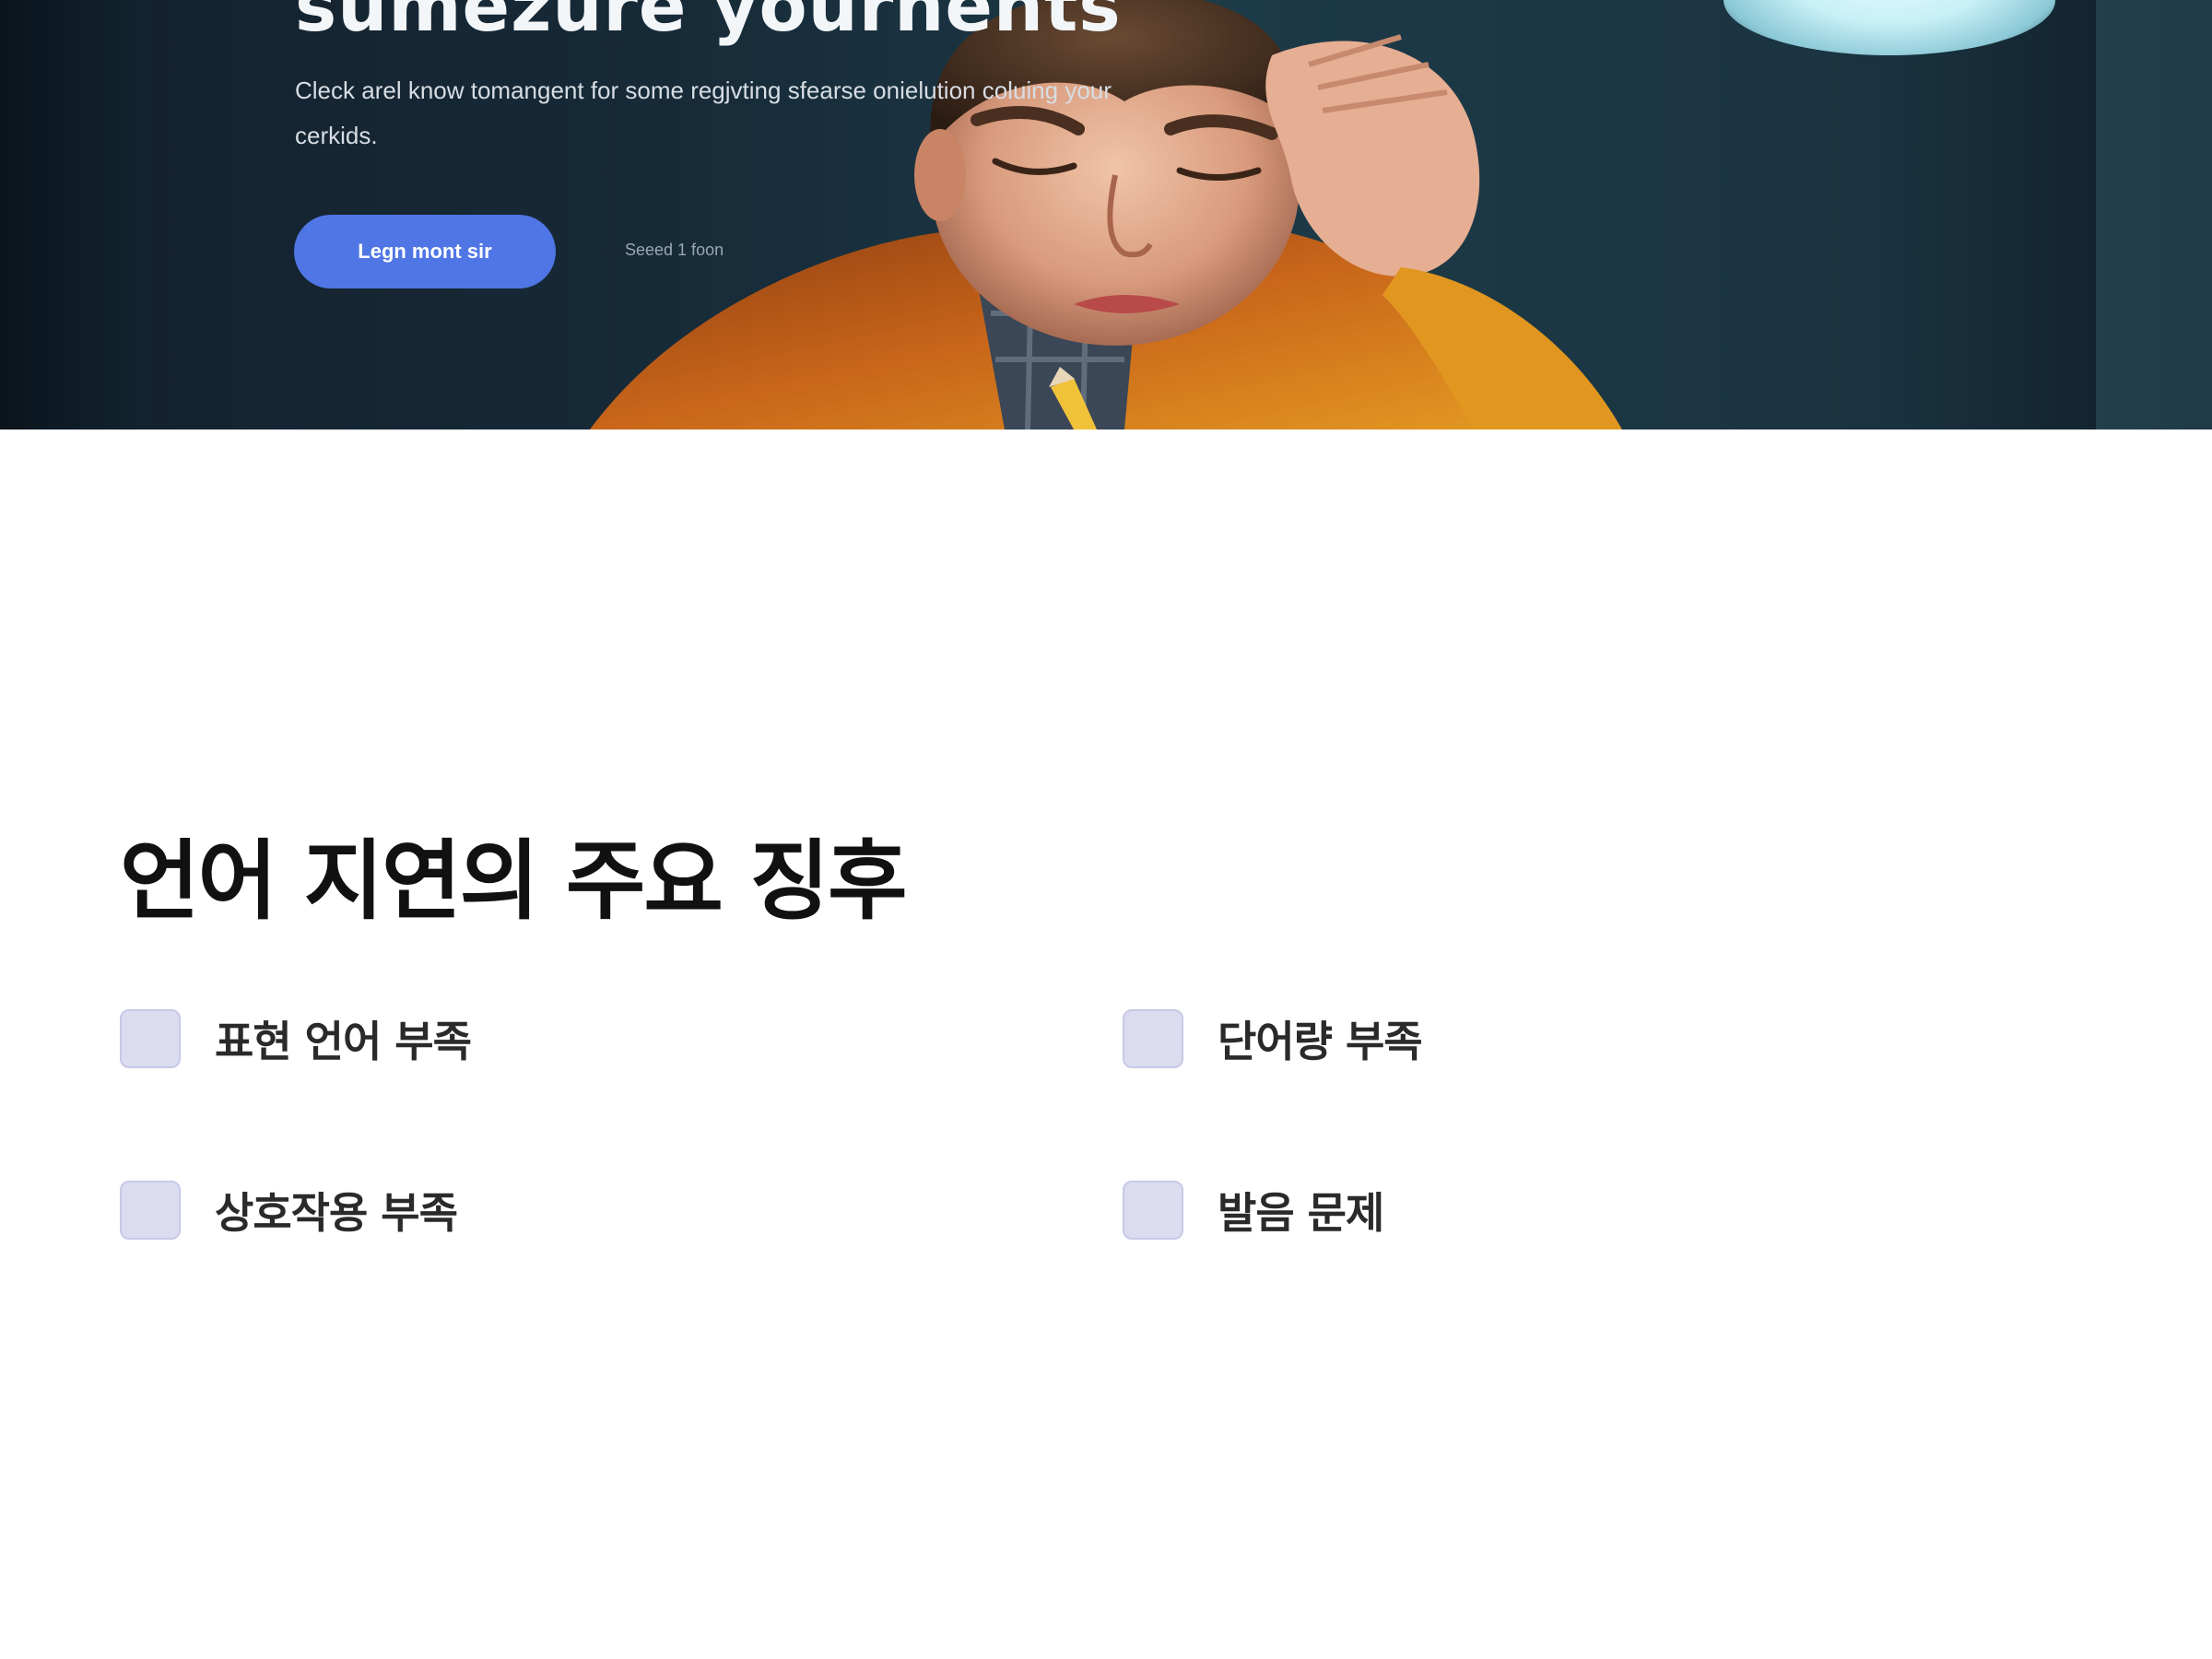 This screenshot has height=1659, width=2212. I want to click on section-title: 언어 지연의 주요 징후, so click(513, 881).